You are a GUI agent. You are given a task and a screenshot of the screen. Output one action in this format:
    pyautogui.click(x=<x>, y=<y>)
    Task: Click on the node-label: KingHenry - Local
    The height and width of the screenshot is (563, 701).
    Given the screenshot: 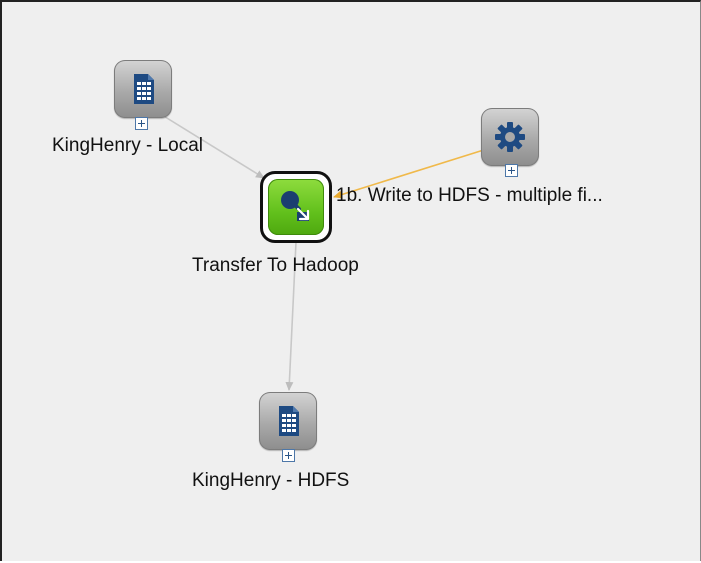 What is the action you would take?
    pyautogui.click(x=128, y=145)
    